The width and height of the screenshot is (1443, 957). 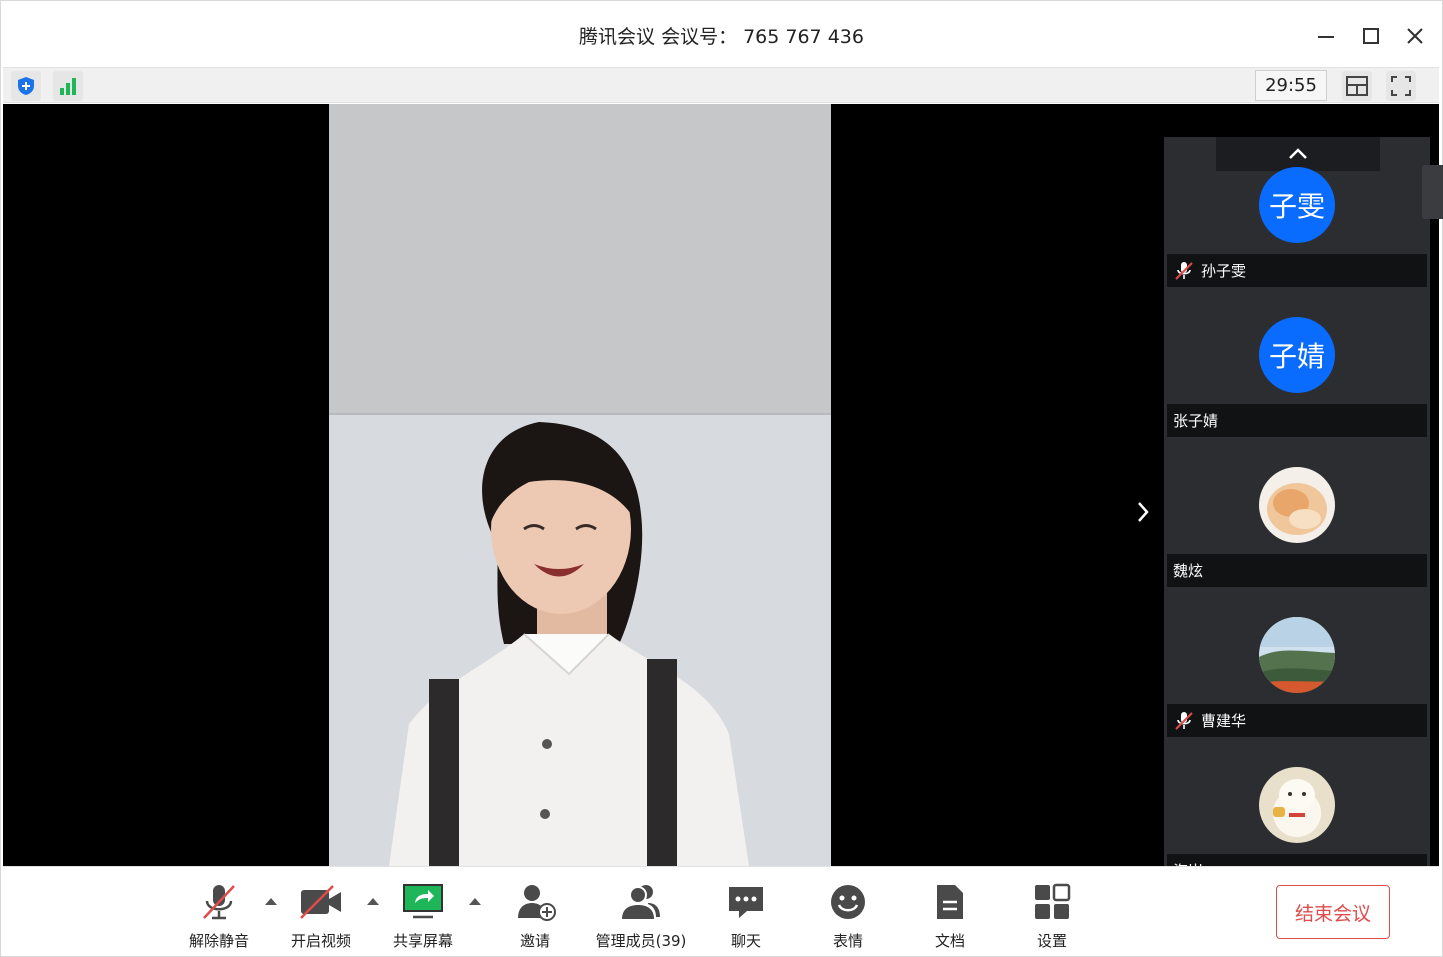 I want to click on app-name: 腾讯会议, so click(x=617, y=37).